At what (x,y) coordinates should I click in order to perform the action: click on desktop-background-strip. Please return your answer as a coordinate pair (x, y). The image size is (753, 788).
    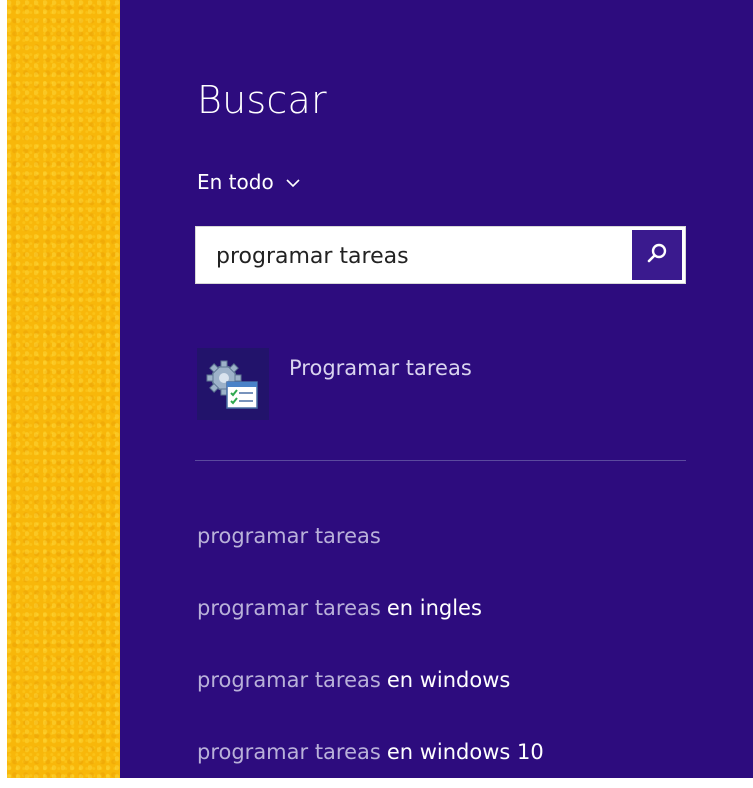
    Looking at the image, I should click on (63, 389).